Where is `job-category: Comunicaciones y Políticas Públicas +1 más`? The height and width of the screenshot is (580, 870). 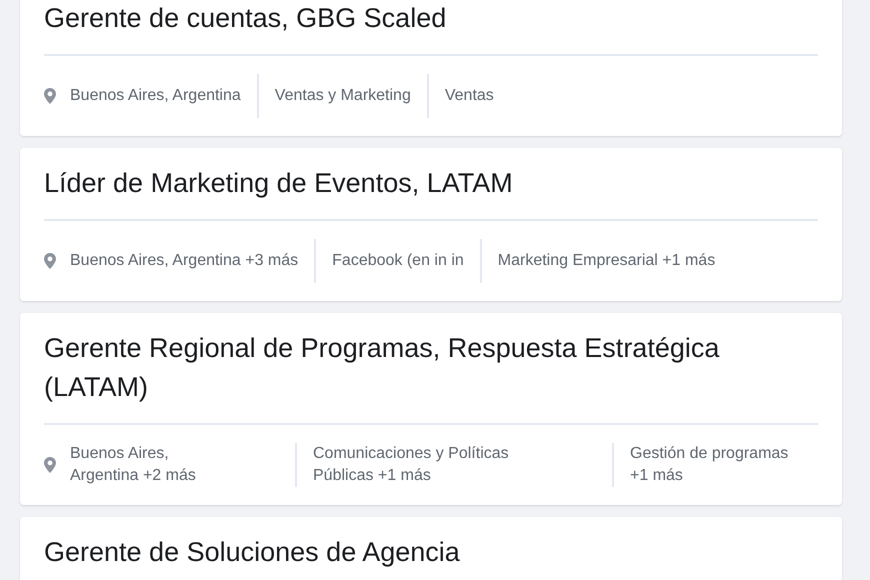 job-category: Comunicaciones y Políticas Públicas +1 más is located at coordinates (411, 465).